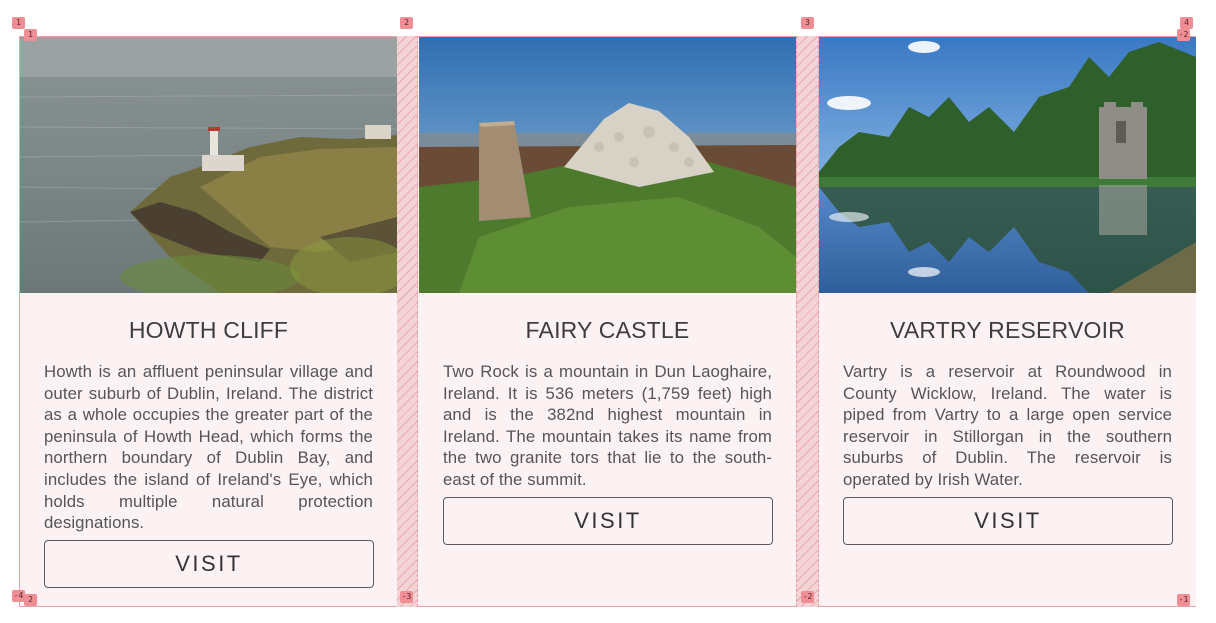 The width and height of the screenshot is (1216, 623). I want to click on grid-line-marker: 4, so click(1186, 23).